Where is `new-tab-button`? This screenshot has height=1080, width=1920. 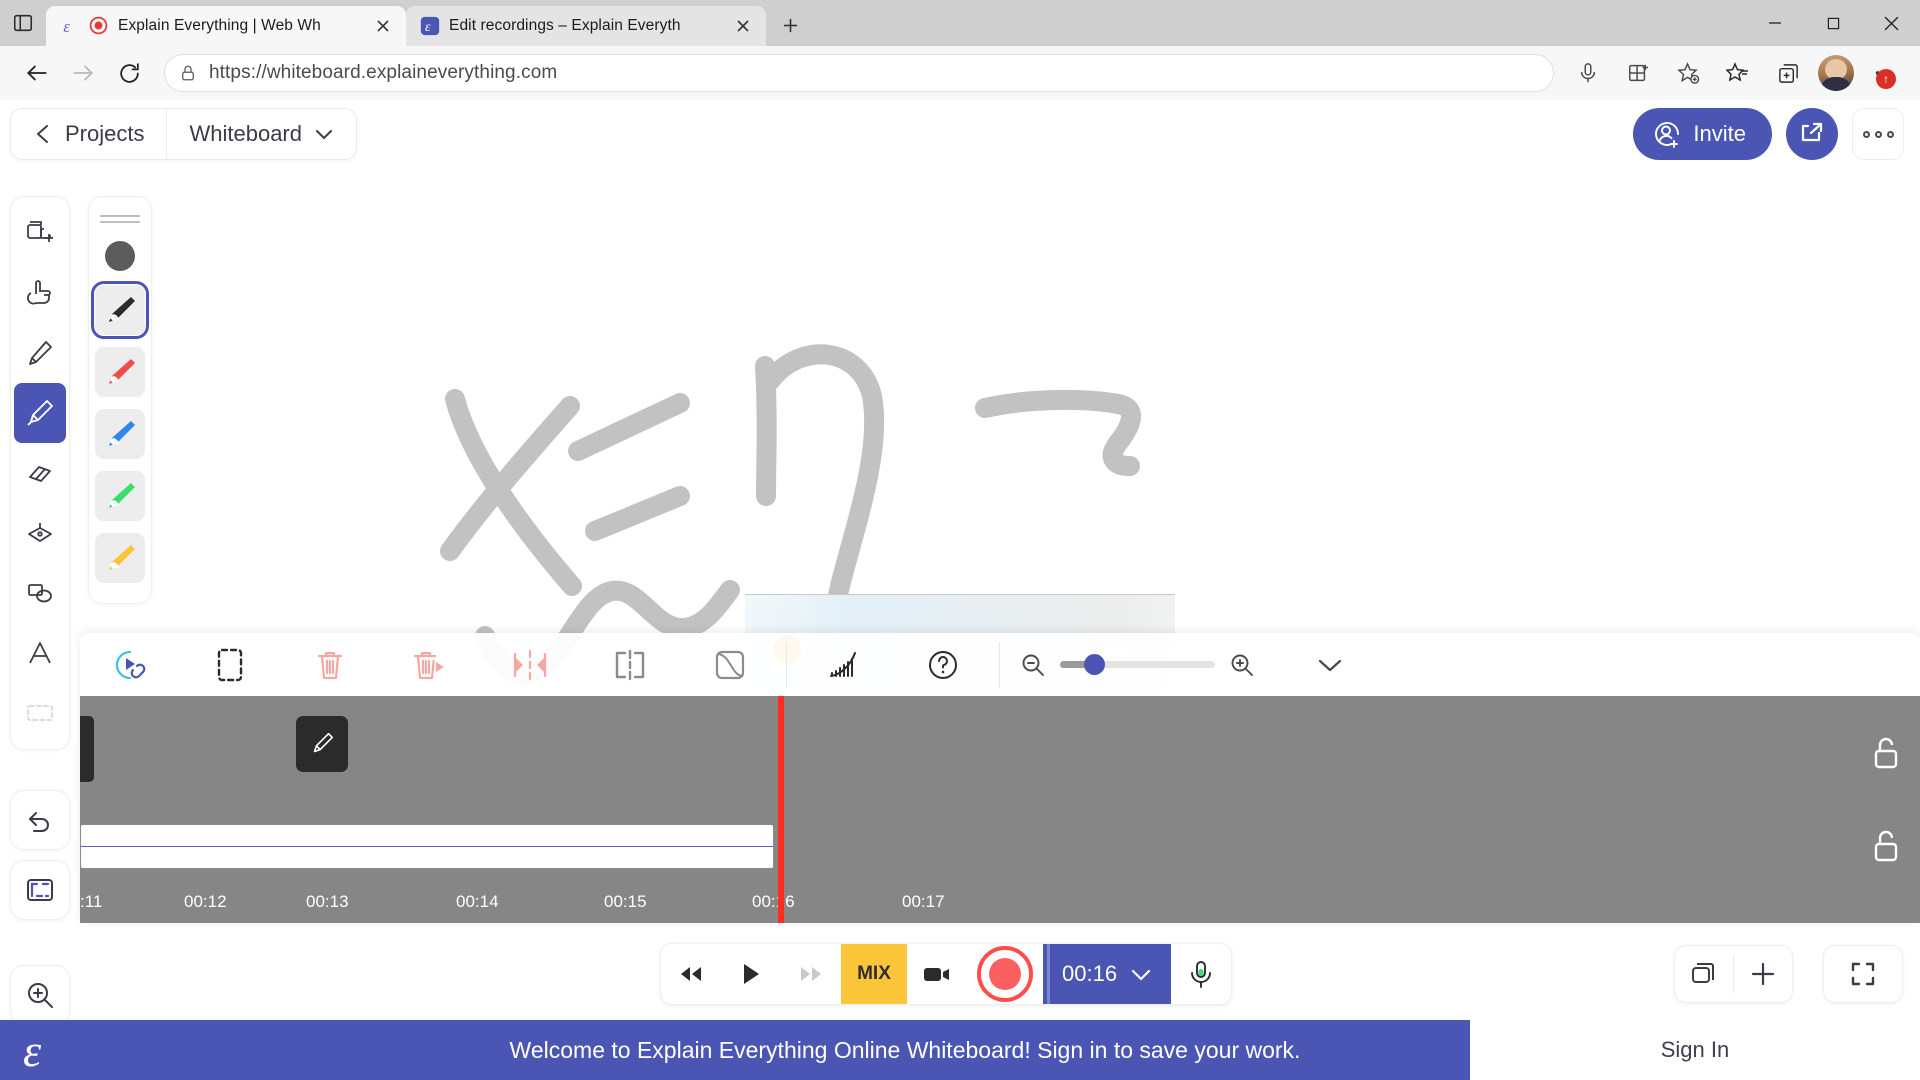 new-tab-button is located at coordinates (790, 25).